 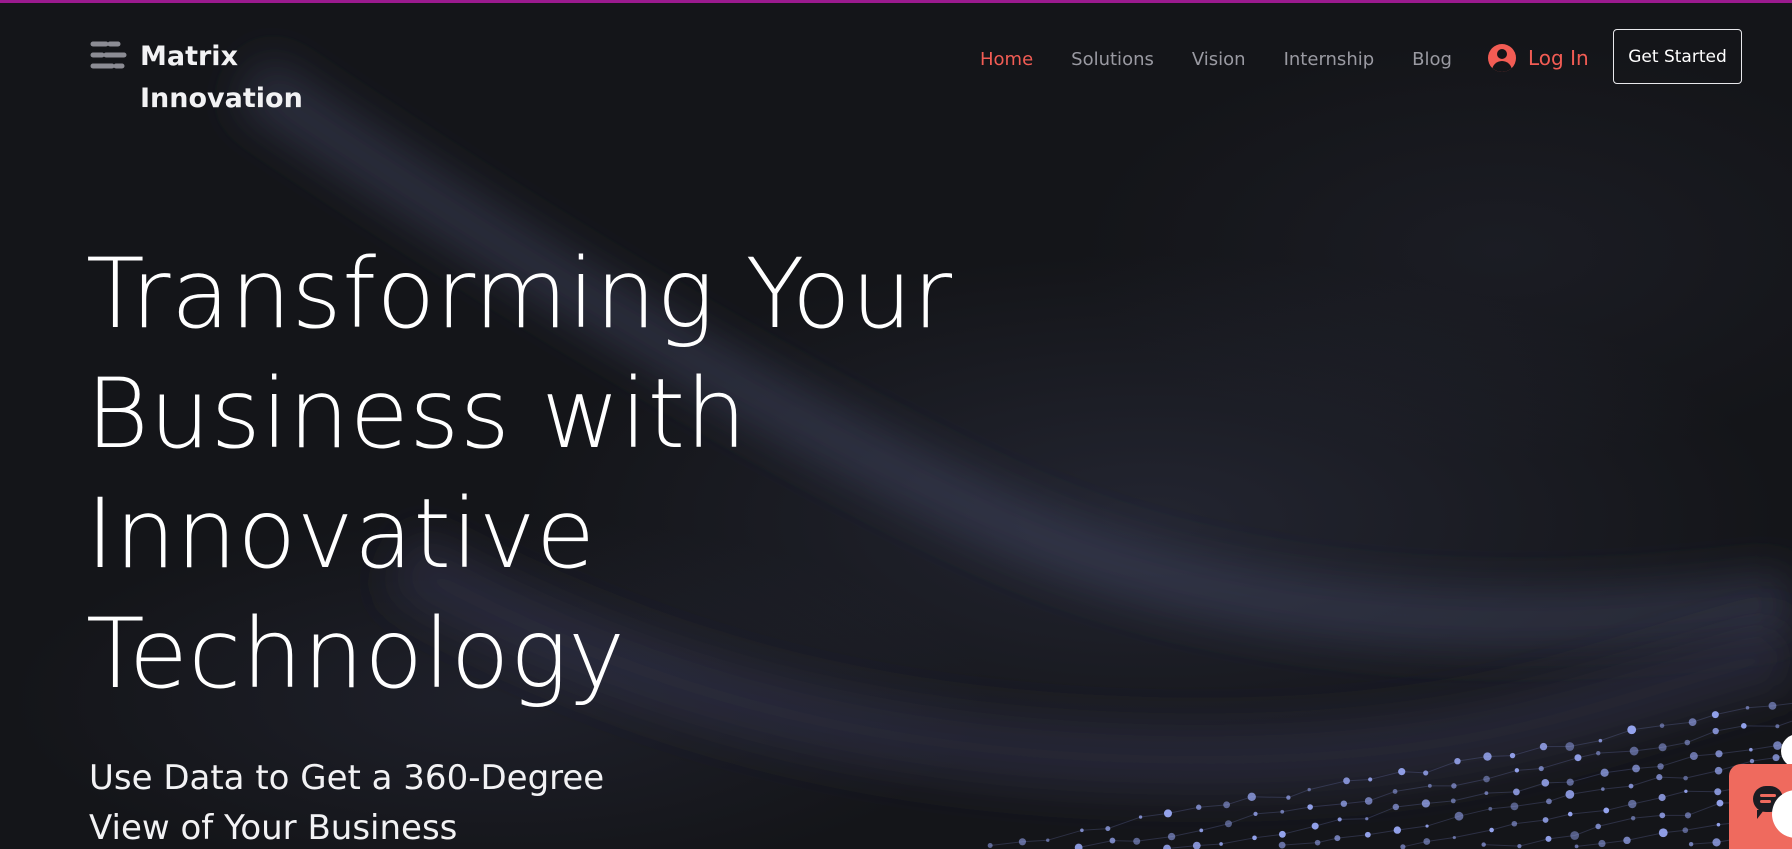 I want to click on hero-subtitle-line: View of Your Business, so click(x=273, y=828).